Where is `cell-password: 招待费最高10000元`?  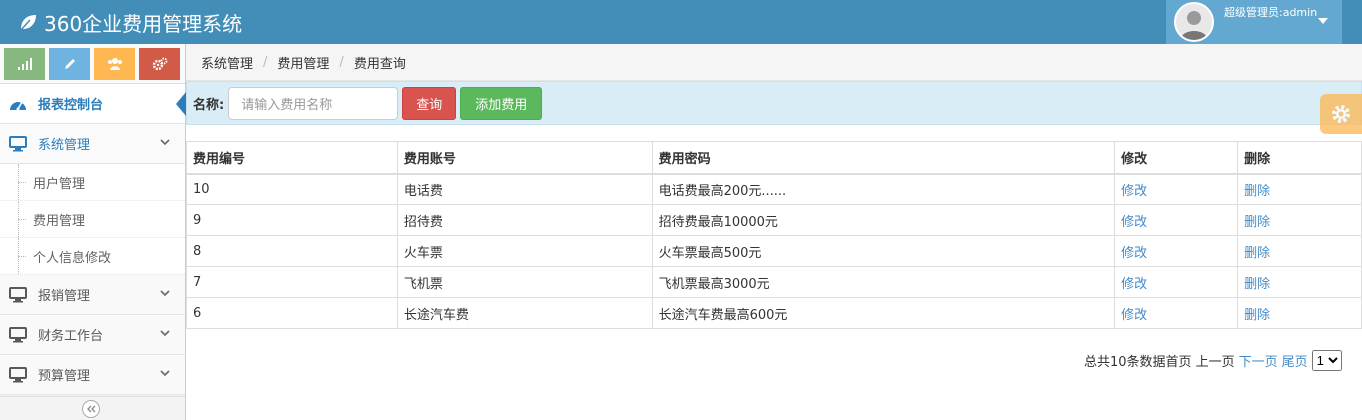 cell-password: 招待费最高10000元 is located at coordinates (883, 220).